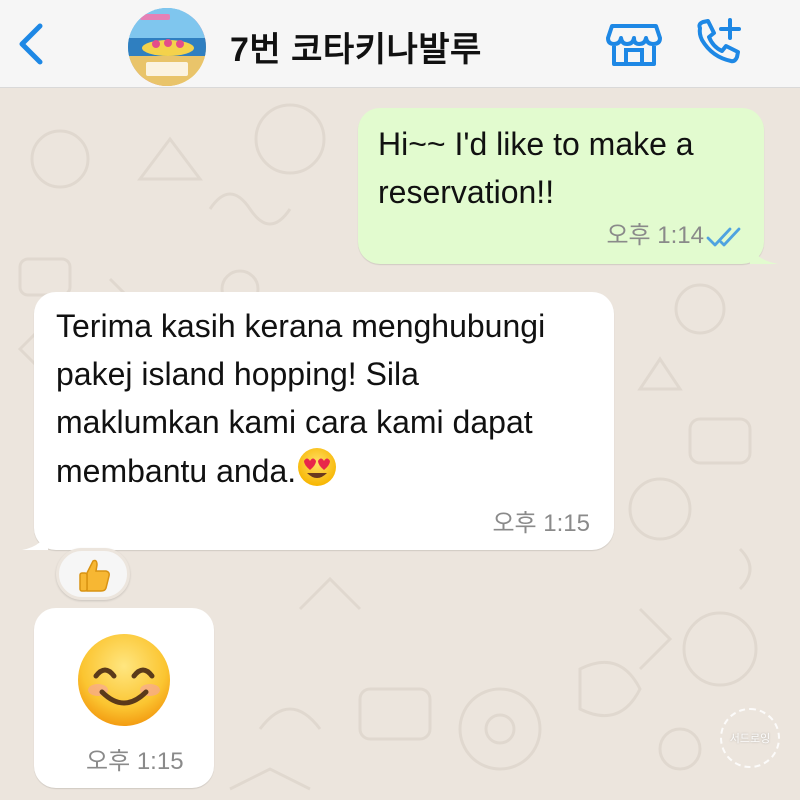  I want to click on double-check-read-icon, so click(723, 237).